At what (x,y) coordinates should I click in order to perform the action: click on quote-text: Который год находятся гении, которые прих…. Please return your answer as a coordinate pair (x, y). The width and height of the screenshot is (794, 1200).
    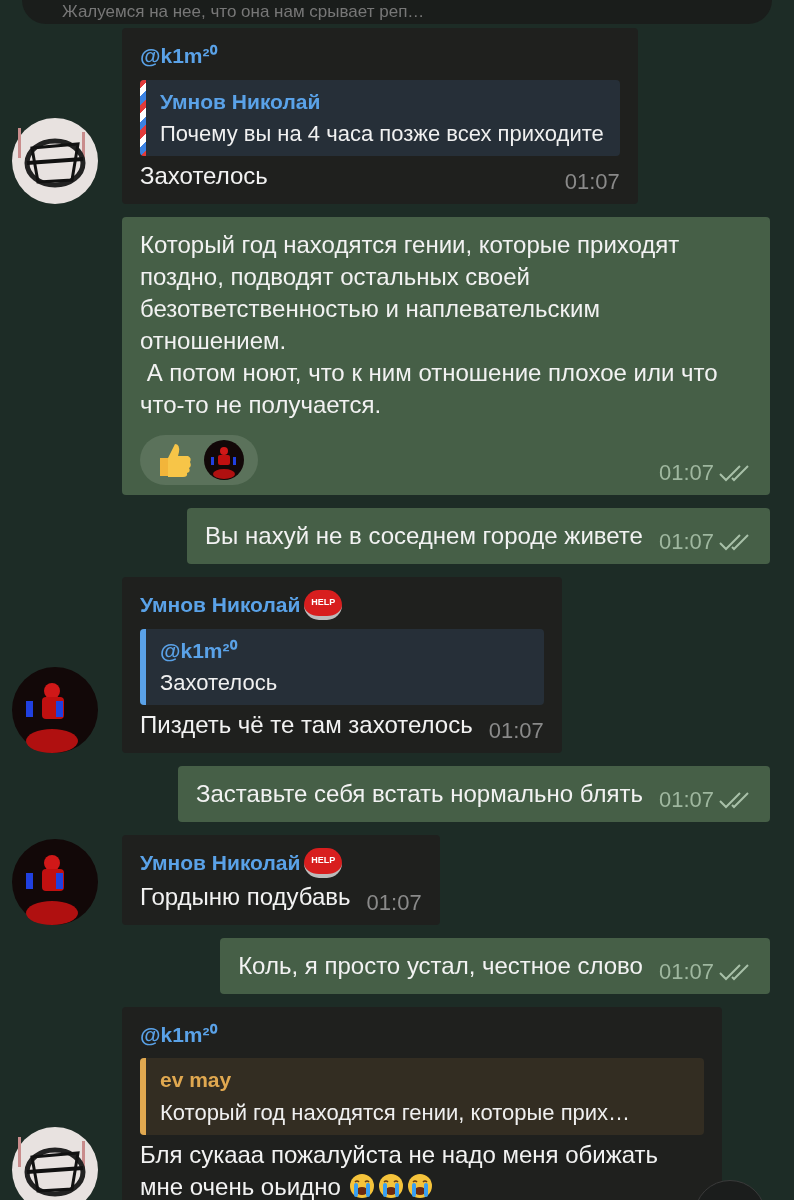
    Looking at the image, I should click on (395, 1112).